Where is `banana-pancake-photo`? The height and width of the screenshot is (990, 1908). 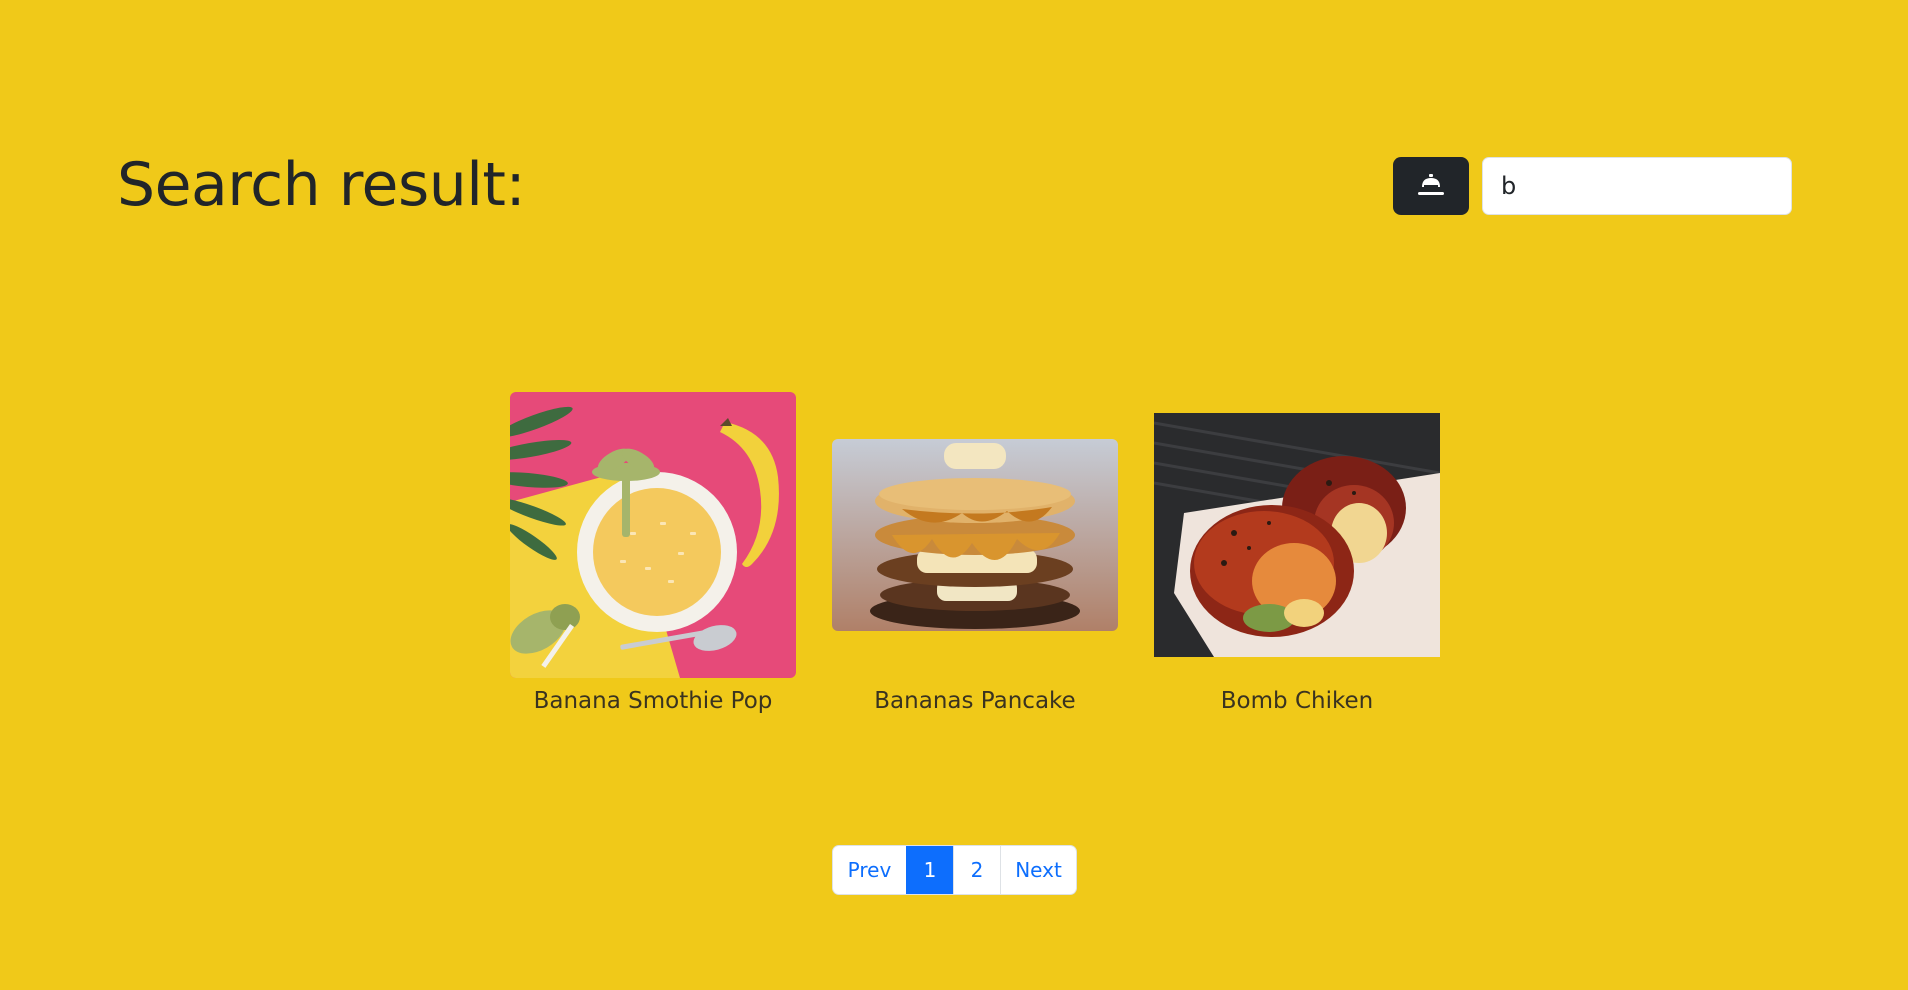
banana-pancake-photo is located at coordinates (975, 535).